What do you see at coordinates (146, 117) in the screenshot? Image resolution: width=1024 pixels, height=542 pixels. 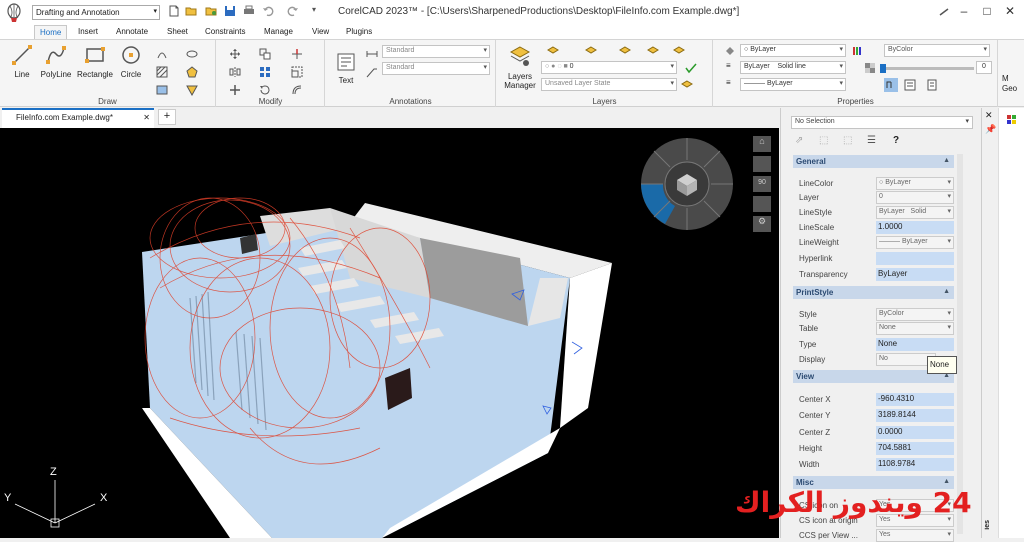 I see `close-tab-icon: ✕` at bounding box center [146, 117].